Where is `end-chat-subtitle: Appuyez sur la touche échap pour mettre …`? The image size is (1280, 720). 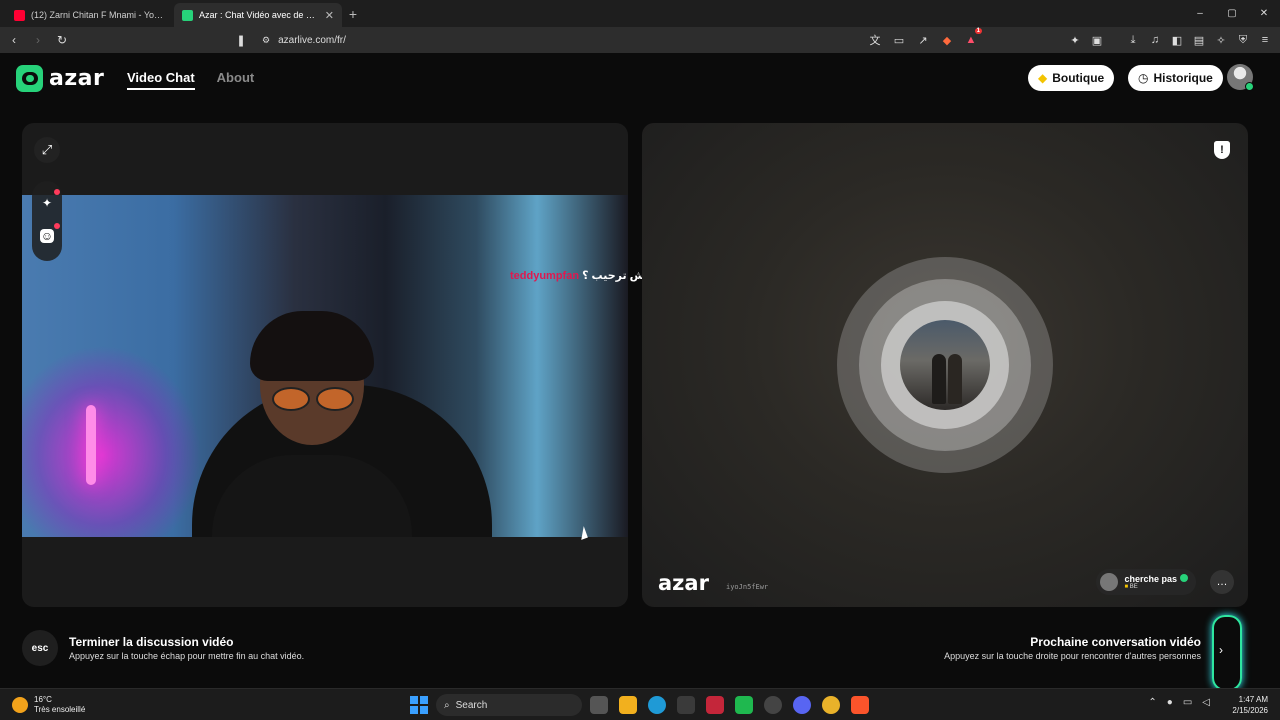 end-chat-subtitle: Appuyez sur la touche échap pour mettre … is located at coordinates (187, 656).